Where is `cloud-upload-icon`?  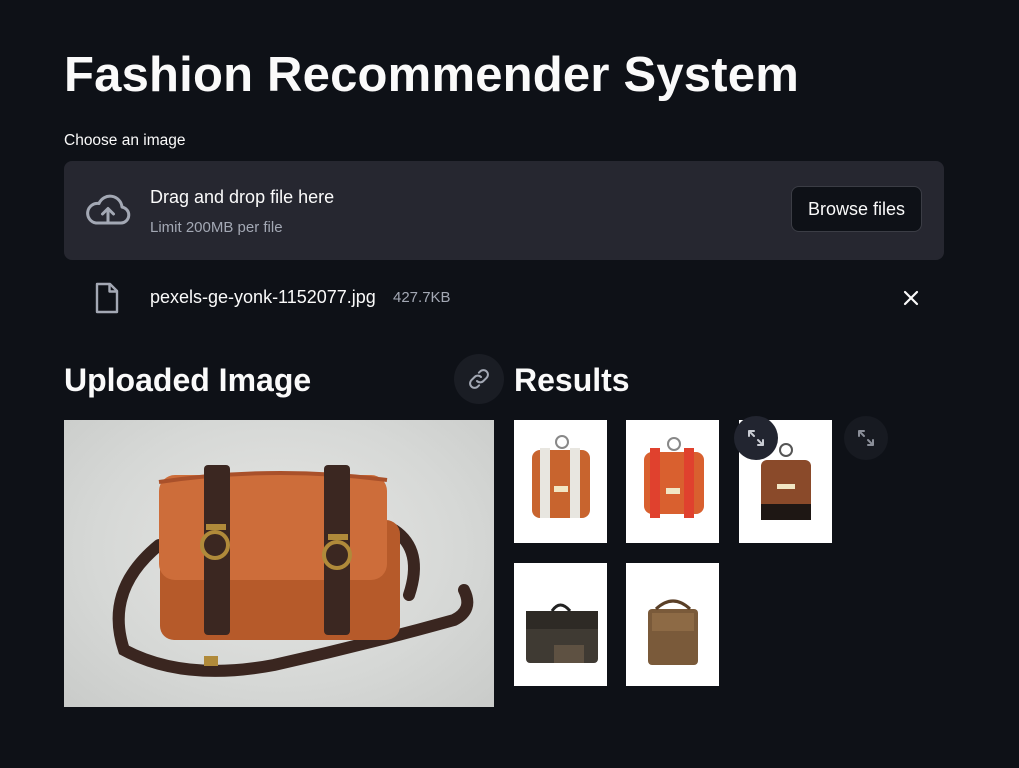 cloud-upload-icon is located at coordinates (108, 209).